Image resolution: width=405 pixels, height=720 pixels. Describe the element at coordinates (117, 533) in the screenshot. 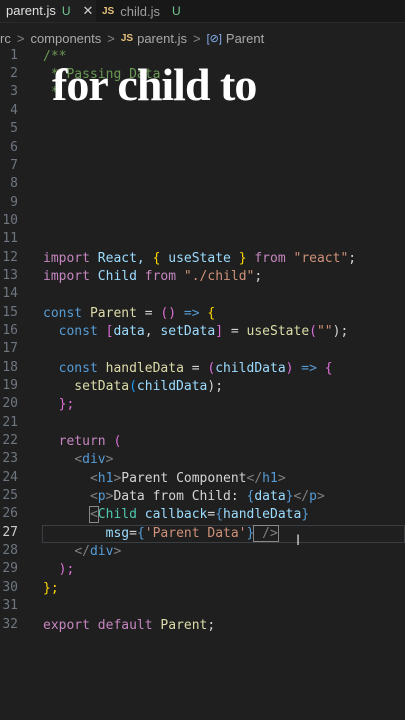

I see `attribute-name: msg` at that location.